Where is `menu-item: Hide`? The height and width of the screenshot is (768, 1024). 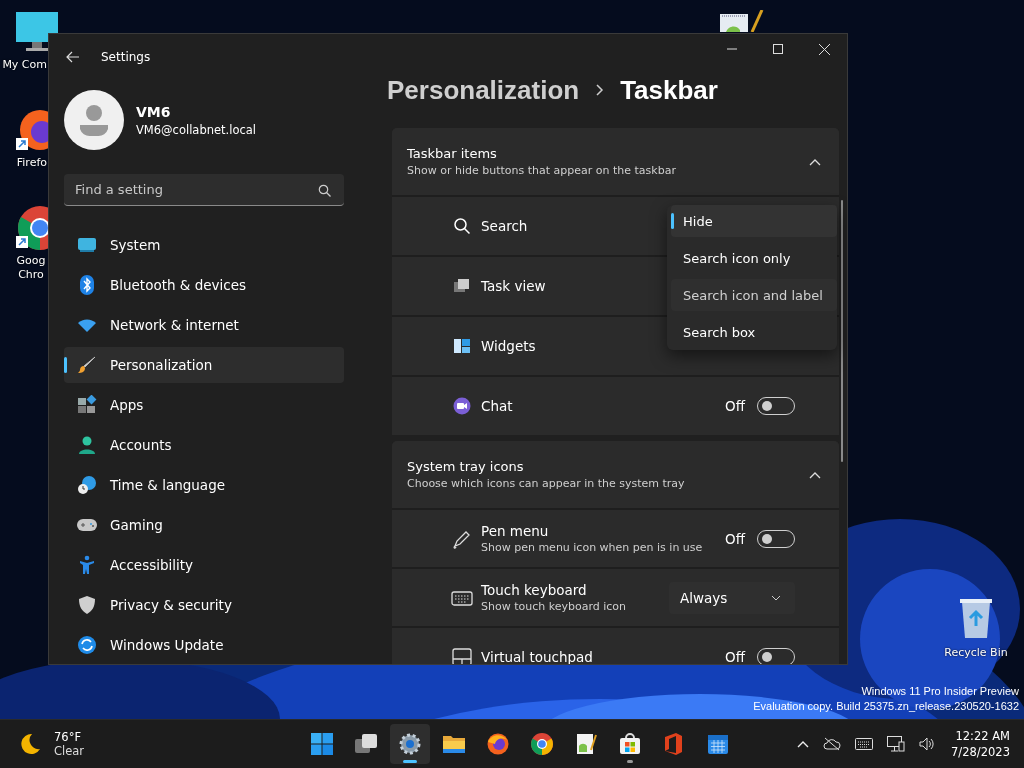 menu-item: Hide is located at coordinates (754, 221).